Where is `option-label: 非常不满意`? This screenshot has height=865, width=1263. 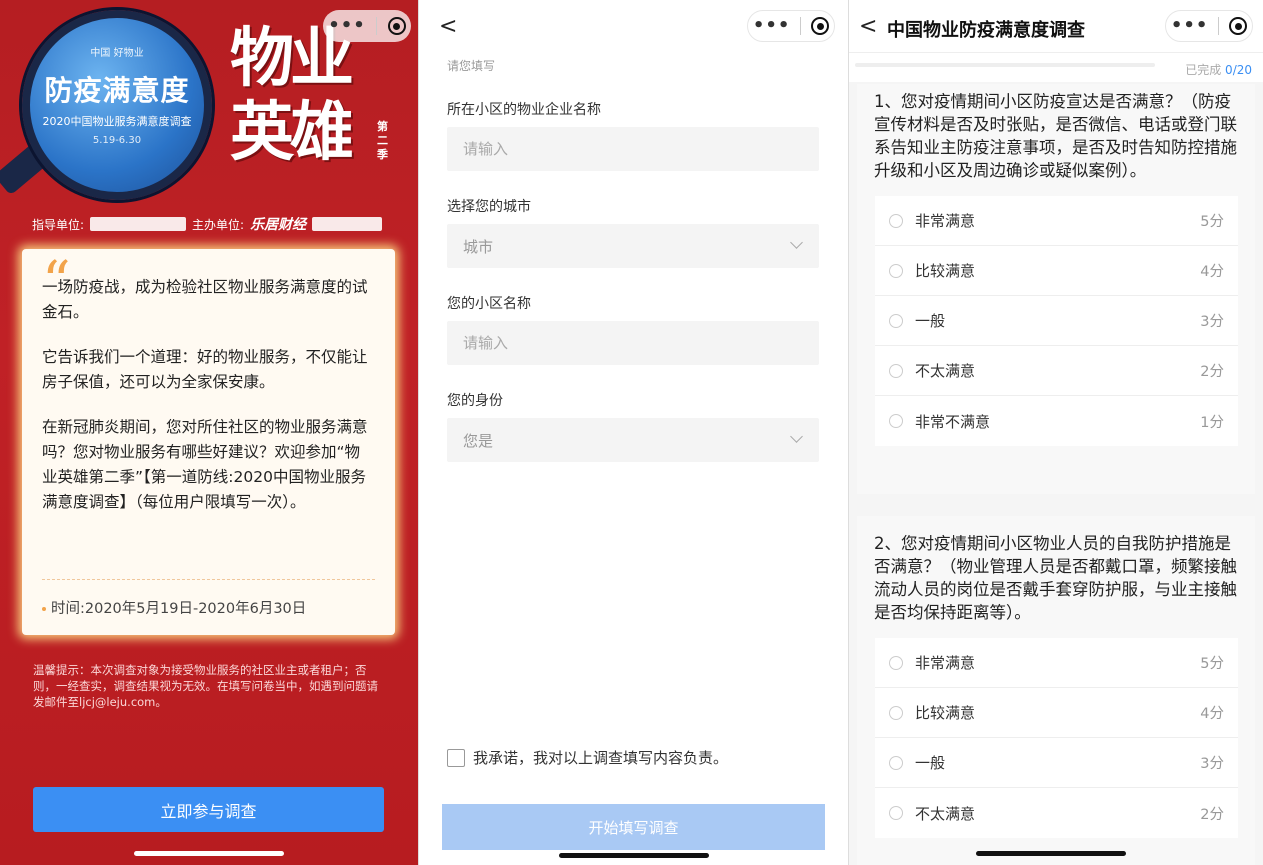
option-label: 非常不满意 is located at coordinates (953, 421).